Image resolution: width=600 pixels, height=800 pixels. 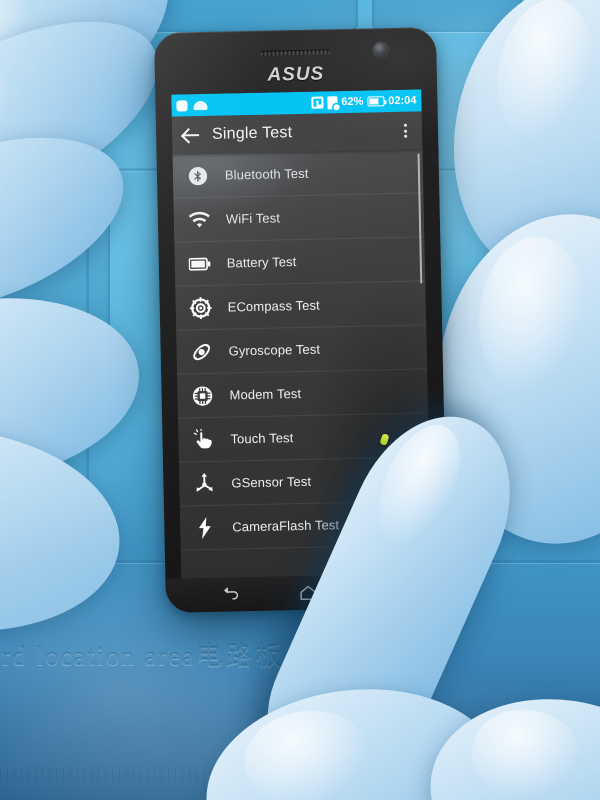 I want to click on brand-logo: ASUS, so click(x=296, y=74).